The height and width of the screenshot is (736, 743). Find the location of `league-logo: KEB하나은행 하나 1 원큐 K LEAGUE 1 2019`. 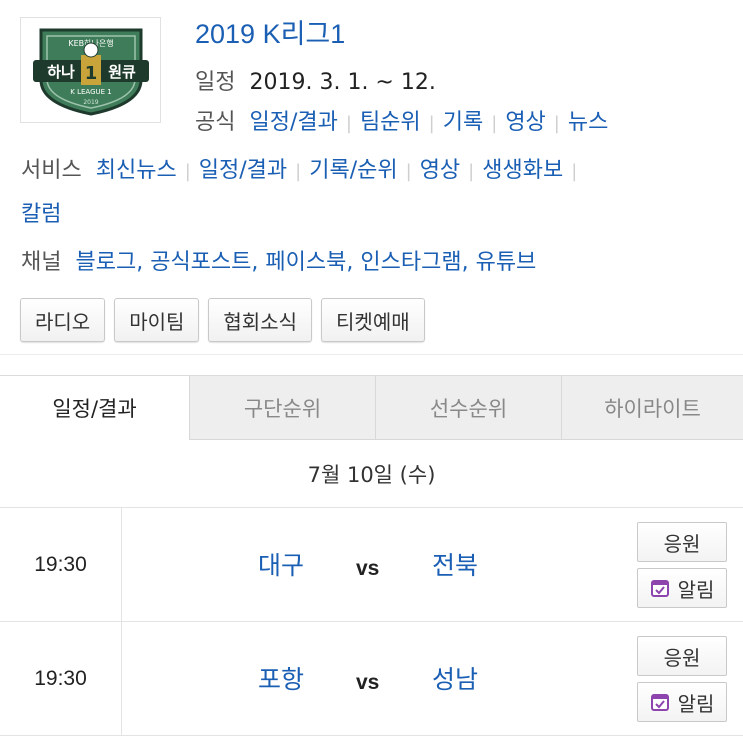

league-logo: KEB하나은행 하나 1 원큐 K LEAGUE 1 2019 is located at coordinates (90, 70).